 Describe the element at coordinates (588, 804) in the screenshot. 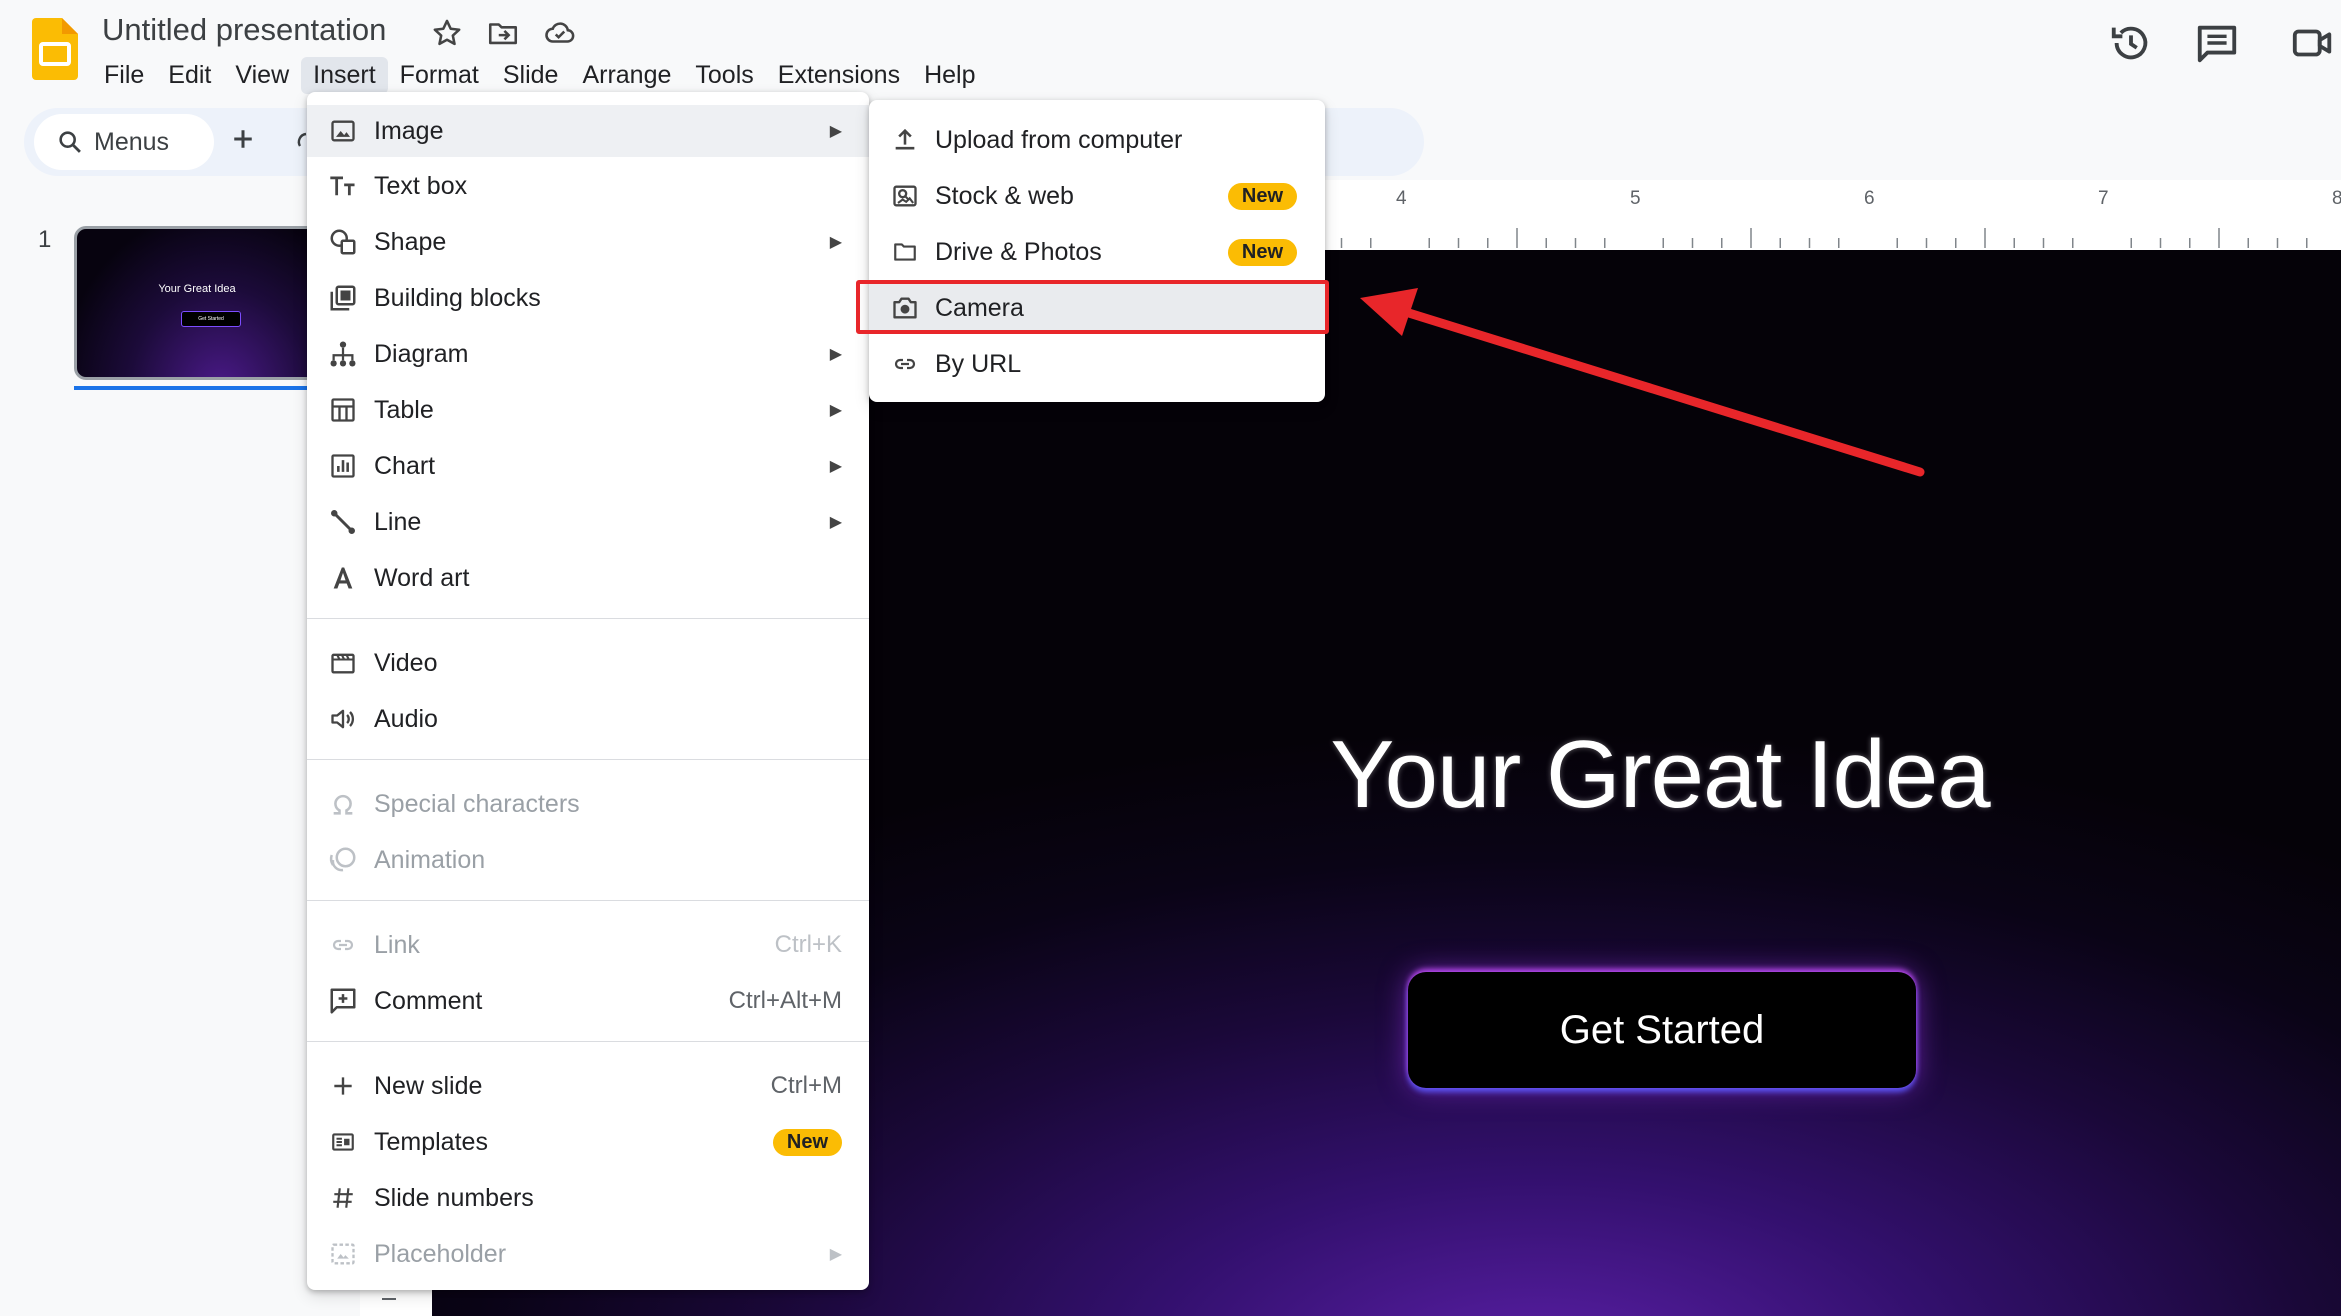

I see `menu-item-special-characters: Special characters` at that location.